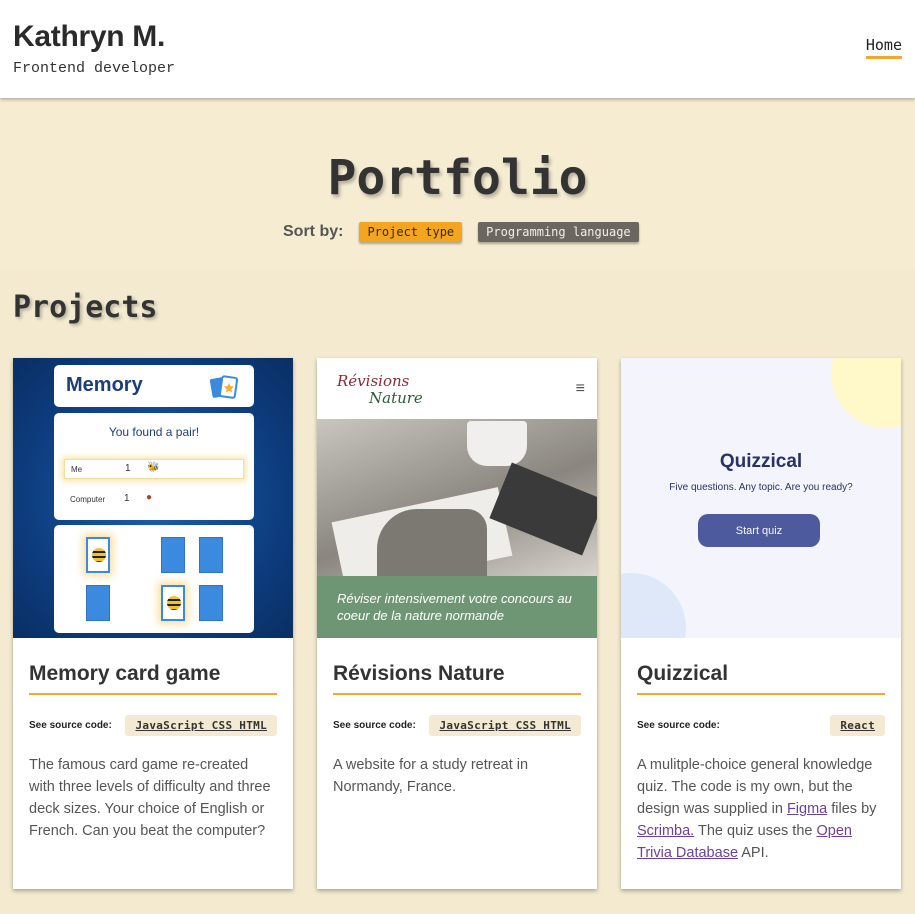  Describe the element at coordinates (411, 232) in the screenshot. I see `sort-project-type-button: Project type` at that location.